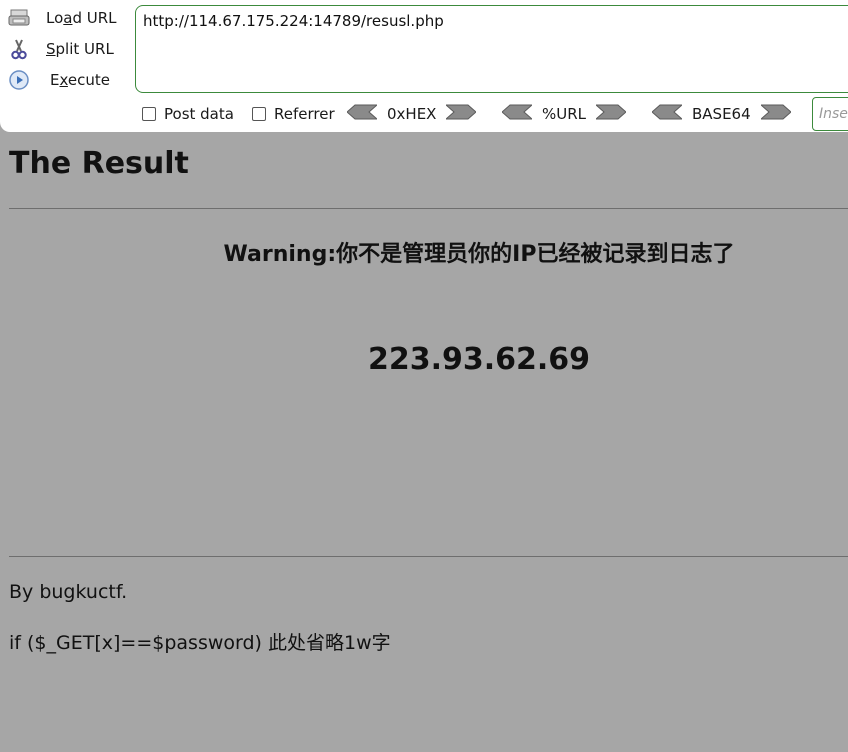 The image size is (848, 752). I want to click on hex-decode-arrow-icon, so click(362, 114).